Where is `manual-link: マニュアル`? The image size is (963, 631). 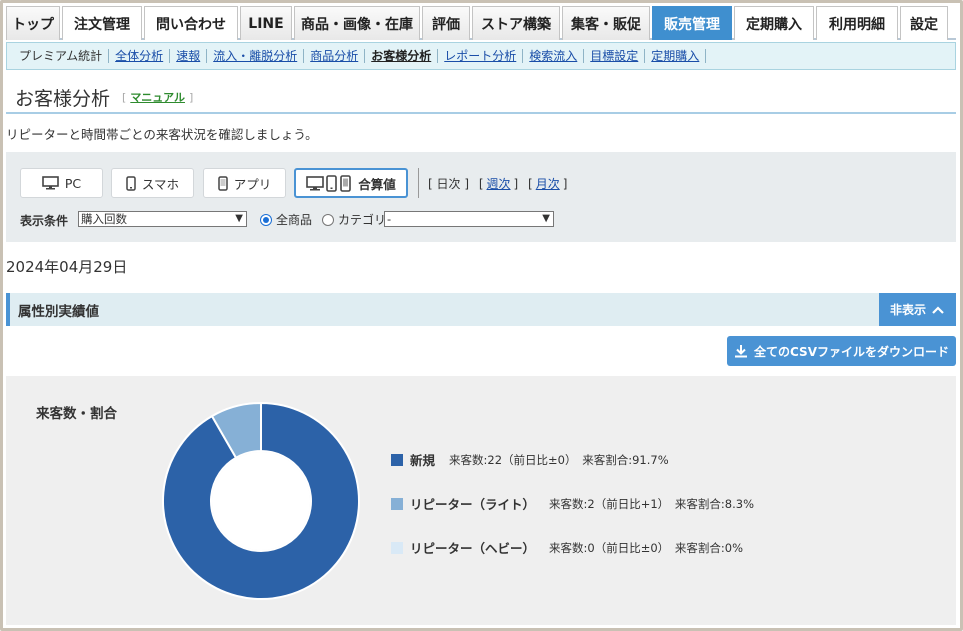 manual-link: マニュアル is located at coordinates (157, 97).